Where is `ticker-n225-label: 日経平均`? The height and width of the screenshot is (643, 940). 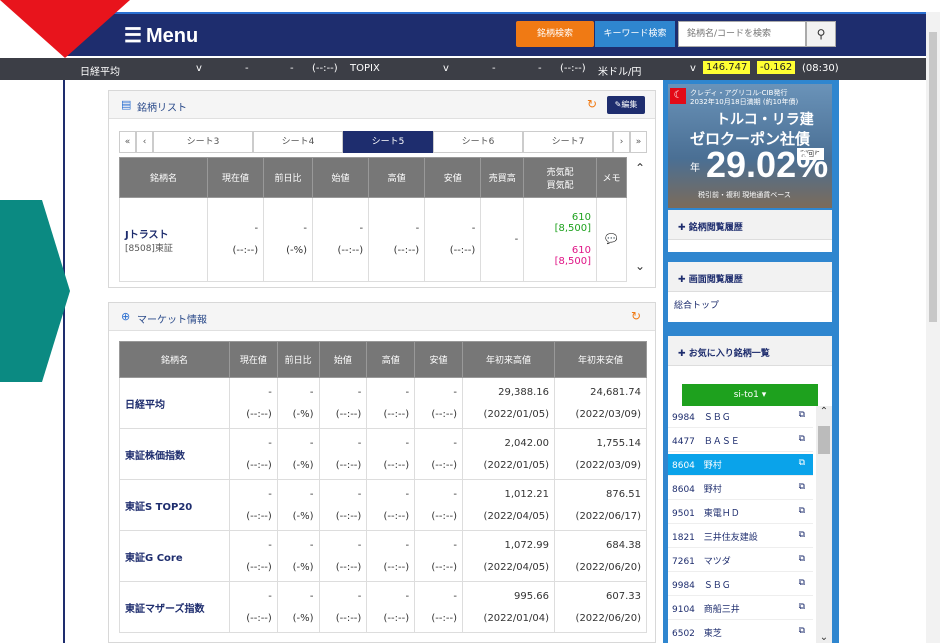 ticker-n225-label: 日経平均 is located at coordinates (100, 70).